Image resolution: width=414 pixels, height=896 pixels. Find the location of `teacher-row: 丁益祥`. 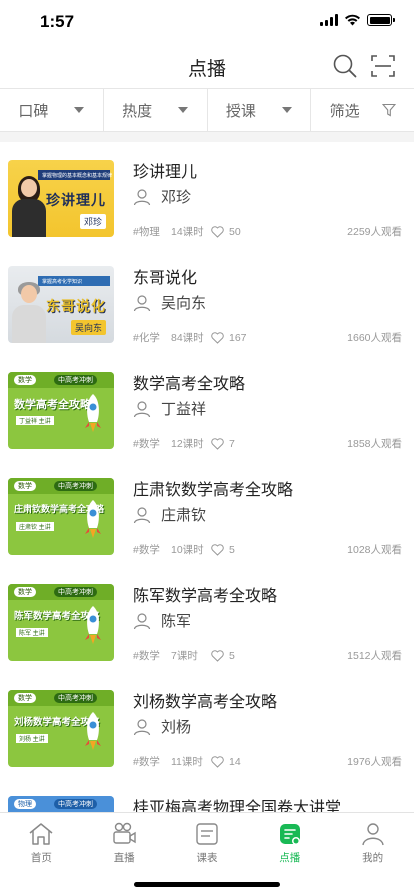

teacher-row: 丁益祥 is located at coordinates (169, 408).